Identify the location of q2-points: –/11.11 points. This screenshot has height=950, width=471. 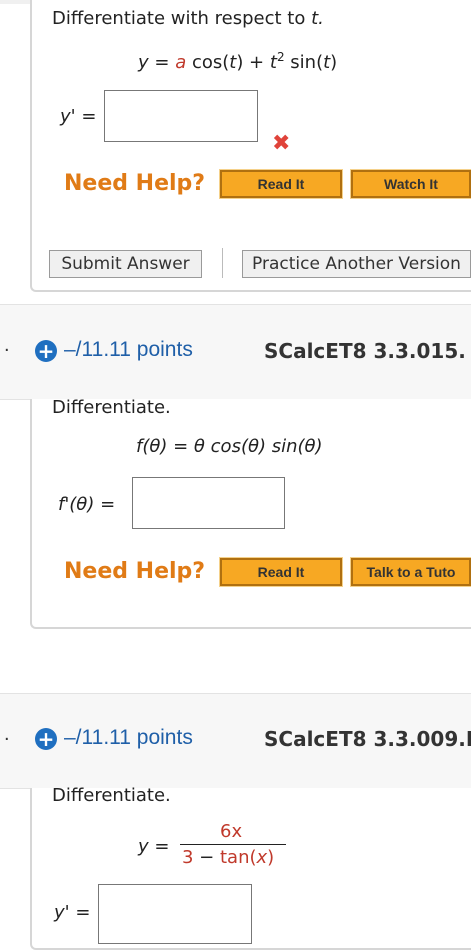
(128, 349).